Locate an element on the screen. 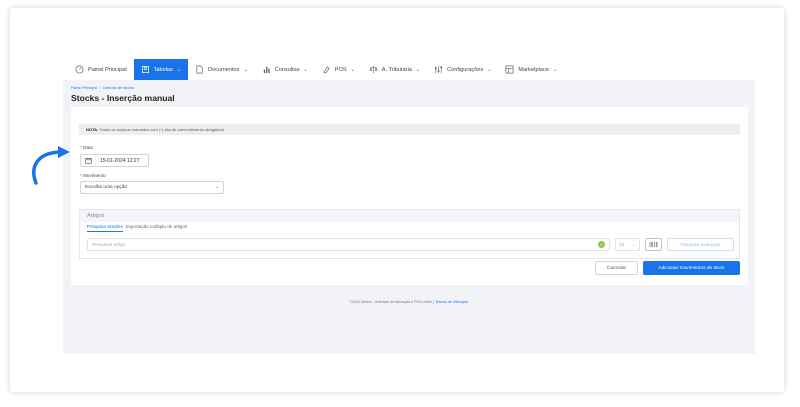 The image size is (800, 407). cancel-button: Cancelar is located at coordinates (616, 268).